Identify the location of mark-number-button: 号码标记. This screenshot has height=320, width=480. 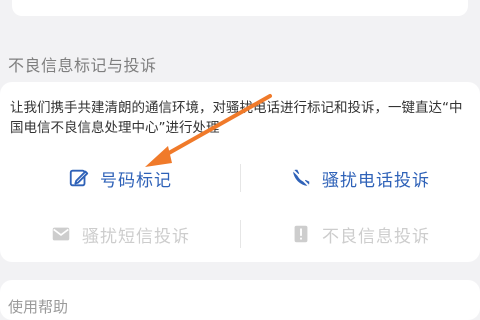
(120, 178).